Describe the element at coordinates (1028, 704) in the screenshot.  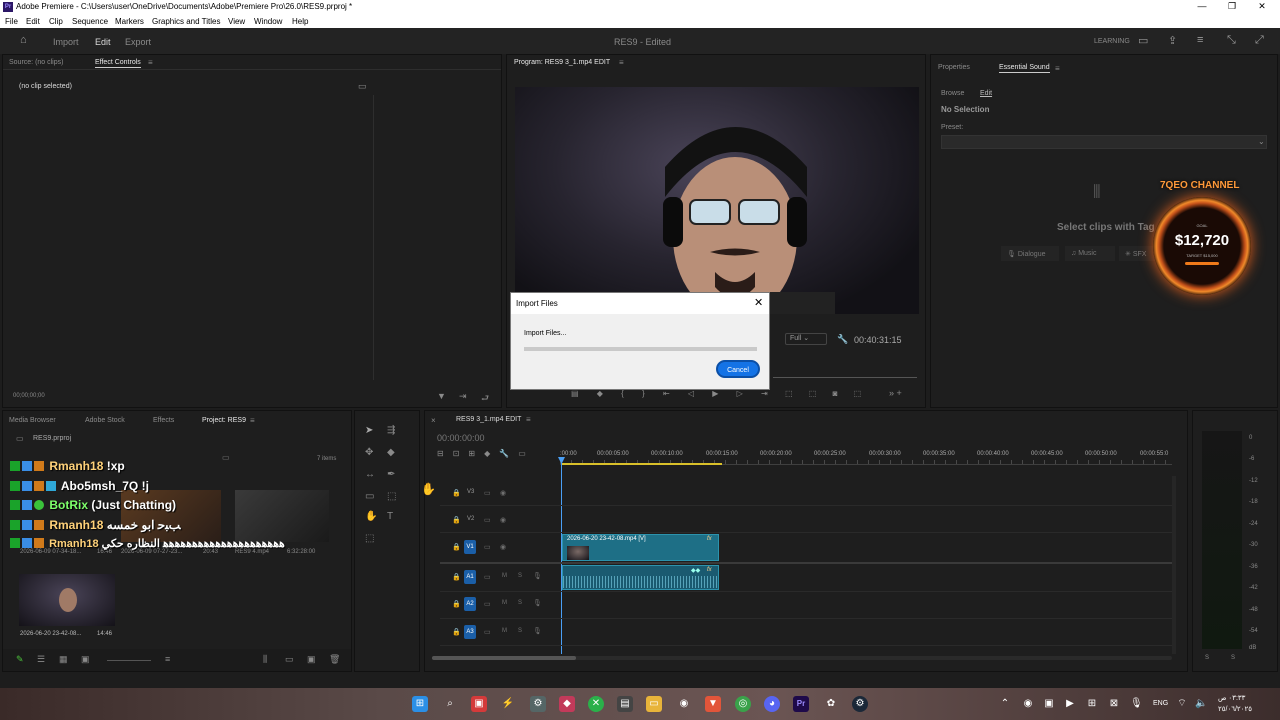
I see `tray-app-icon: ◉` at that location.